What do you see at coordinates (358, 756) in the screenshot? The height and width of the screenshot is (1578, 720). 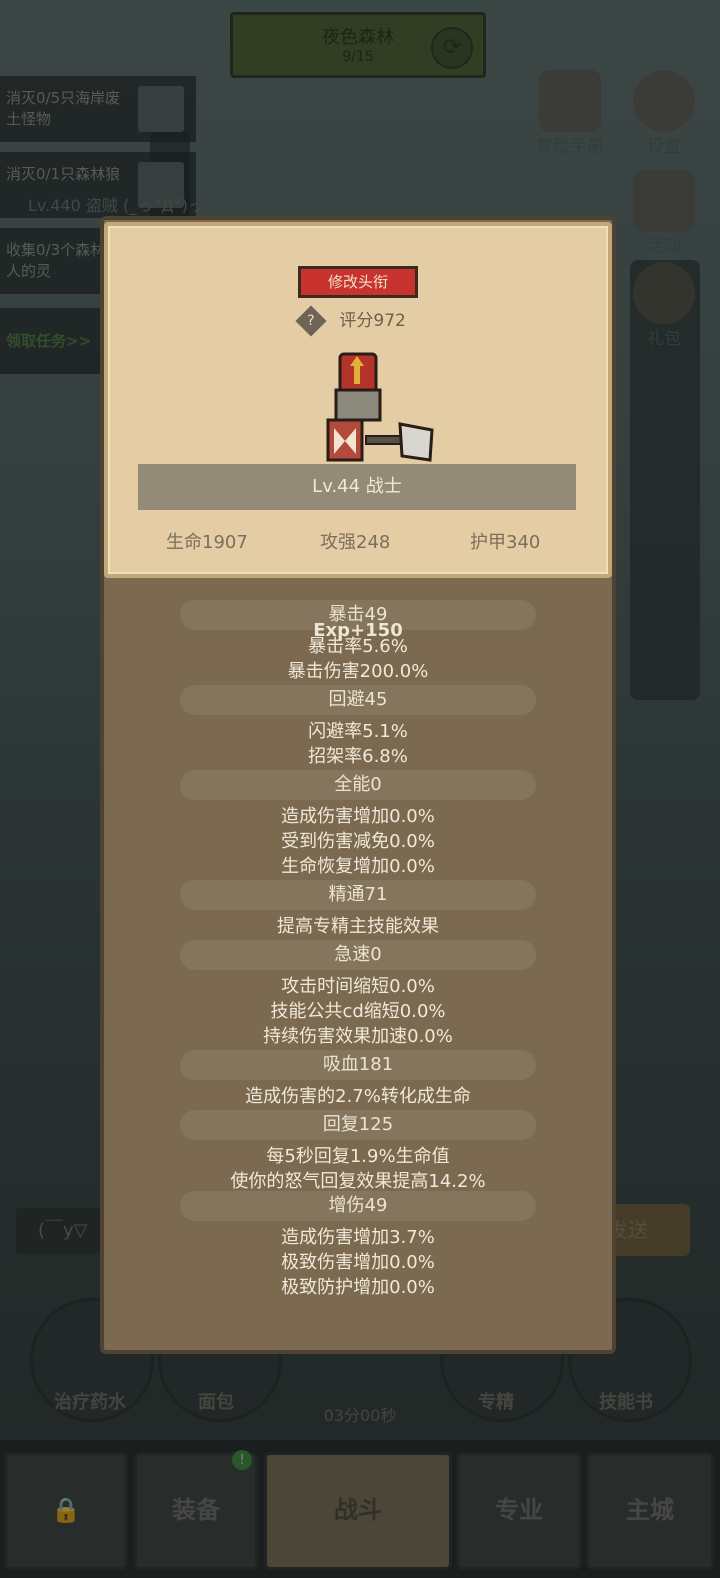 I see `stat-line: 招架率6.8%` at bounding box center [358, 756].